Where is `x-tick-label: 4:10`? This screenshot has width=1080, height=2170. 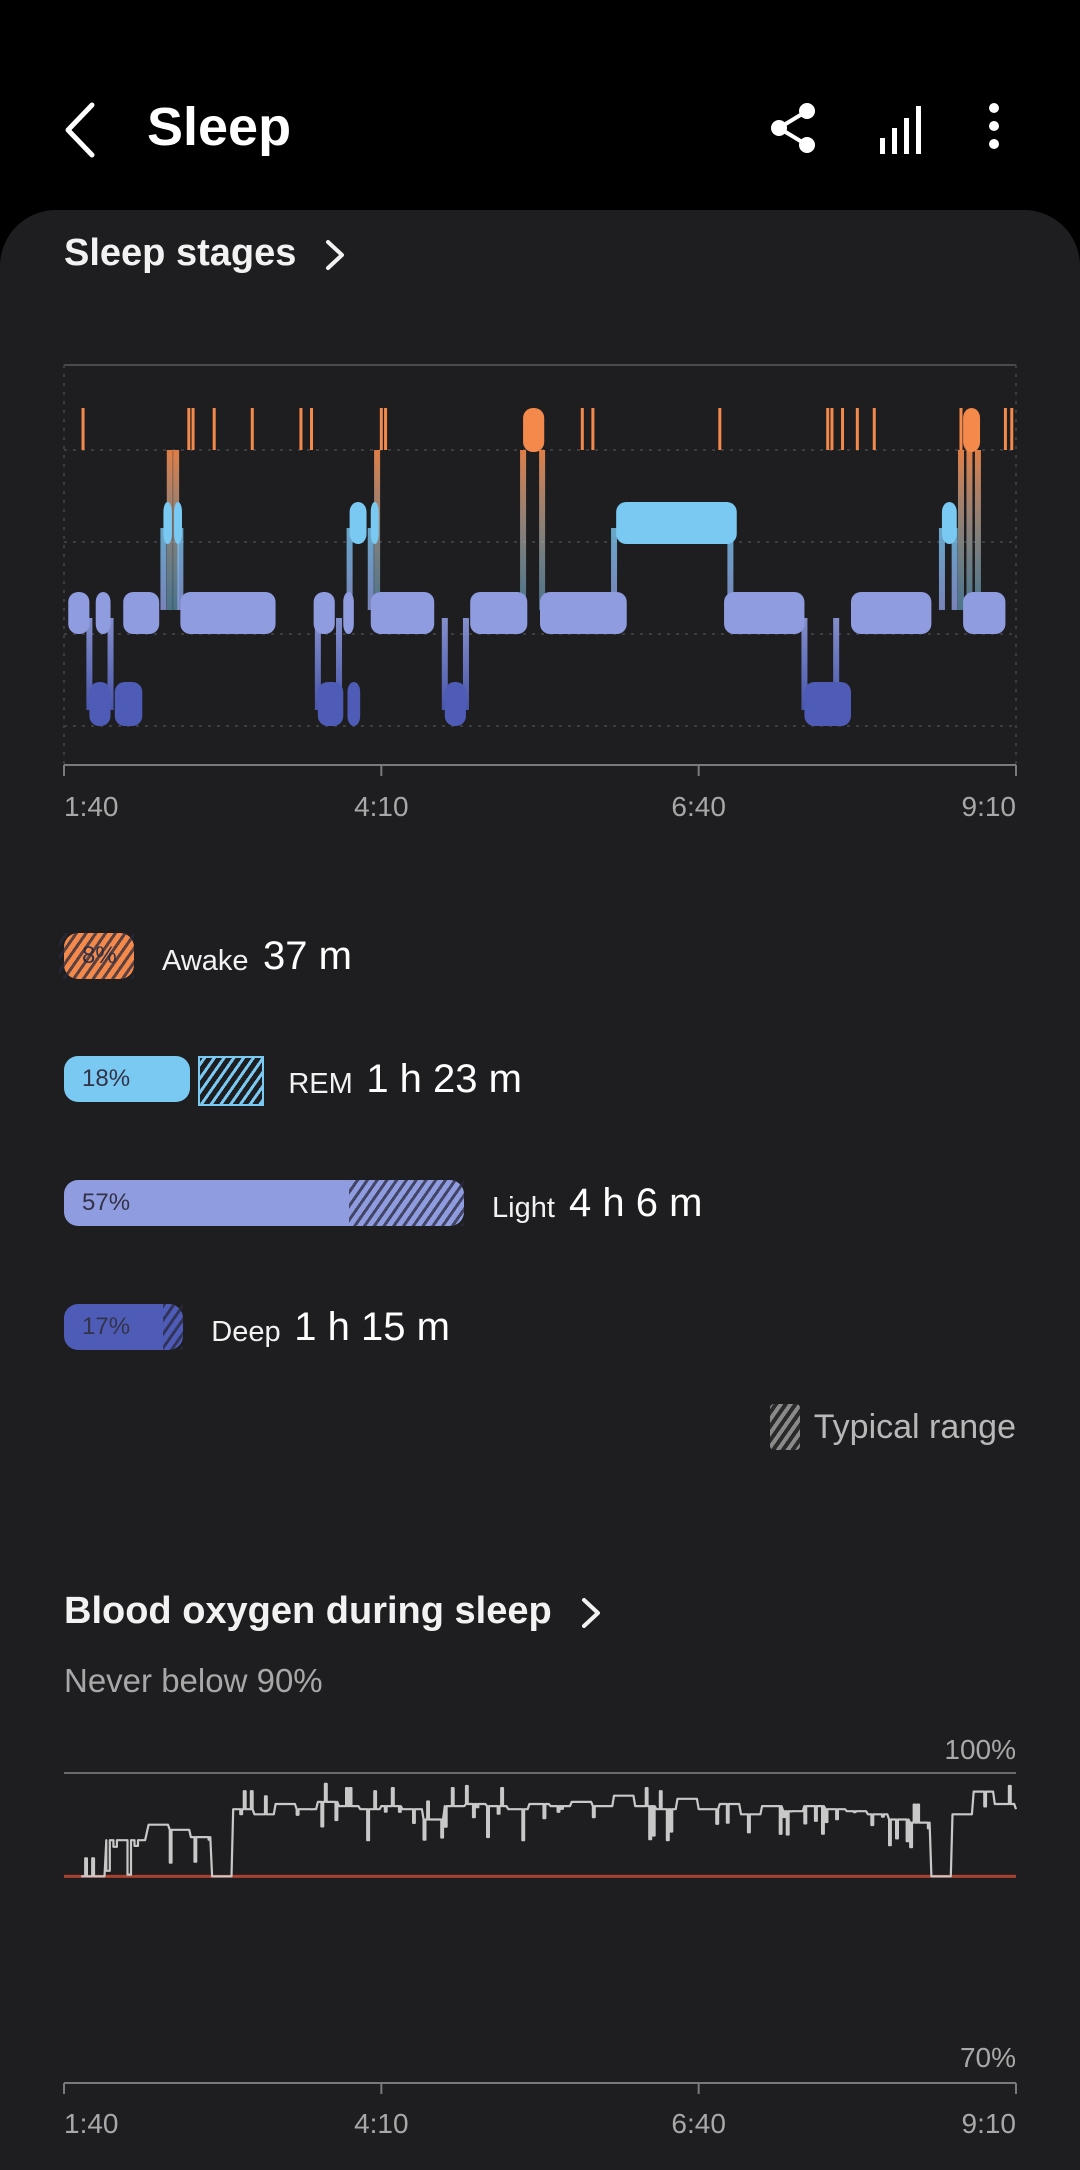 x-tick-label: 4:10 is located at coordinates (381, 2123).